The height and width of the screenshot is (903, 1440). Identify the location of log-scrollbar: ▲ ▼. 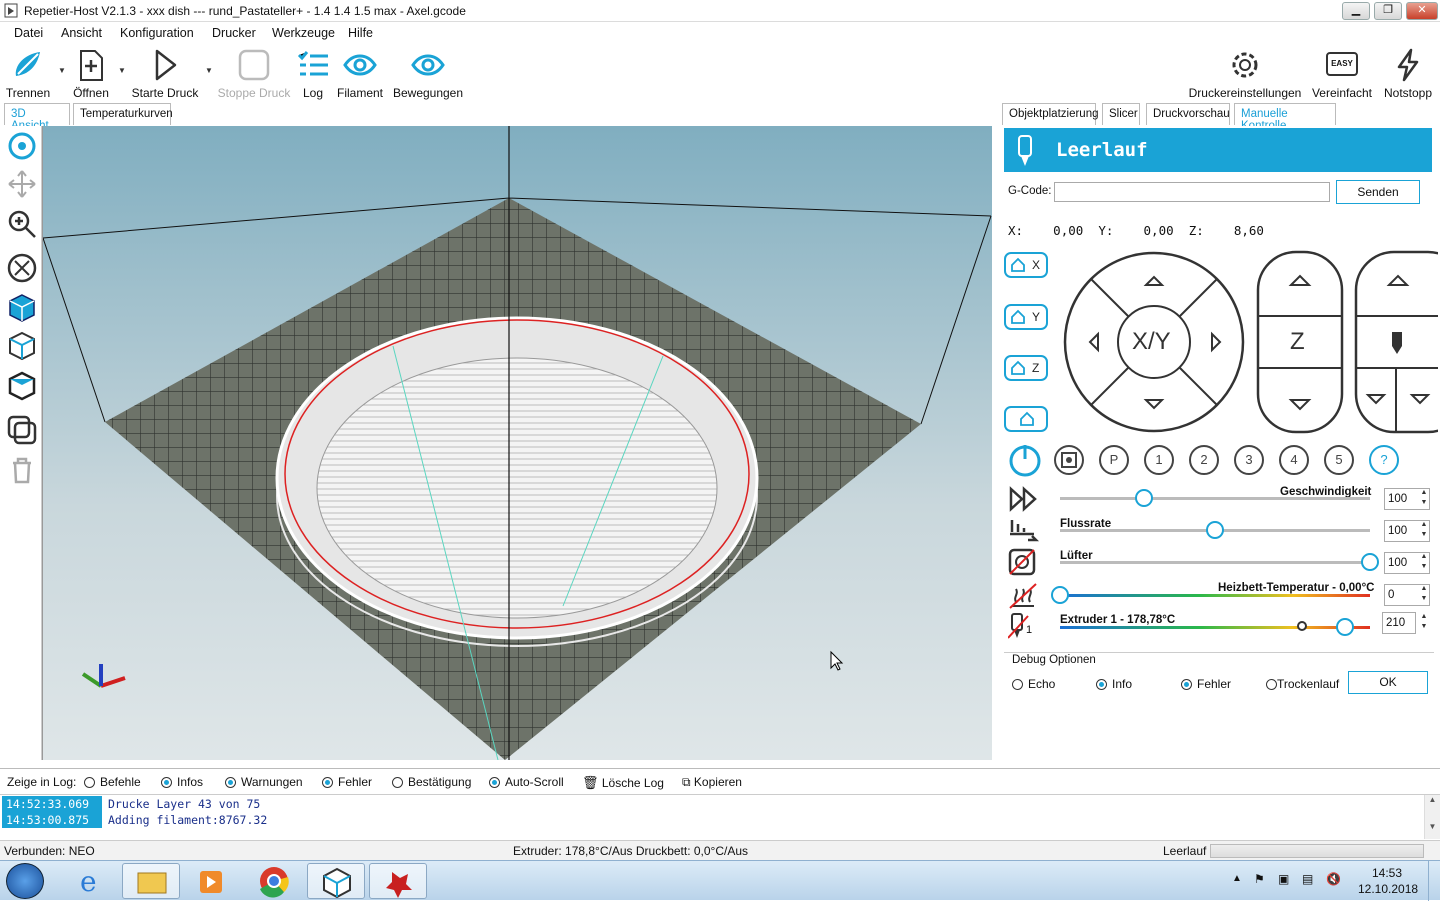
(1432, 817).